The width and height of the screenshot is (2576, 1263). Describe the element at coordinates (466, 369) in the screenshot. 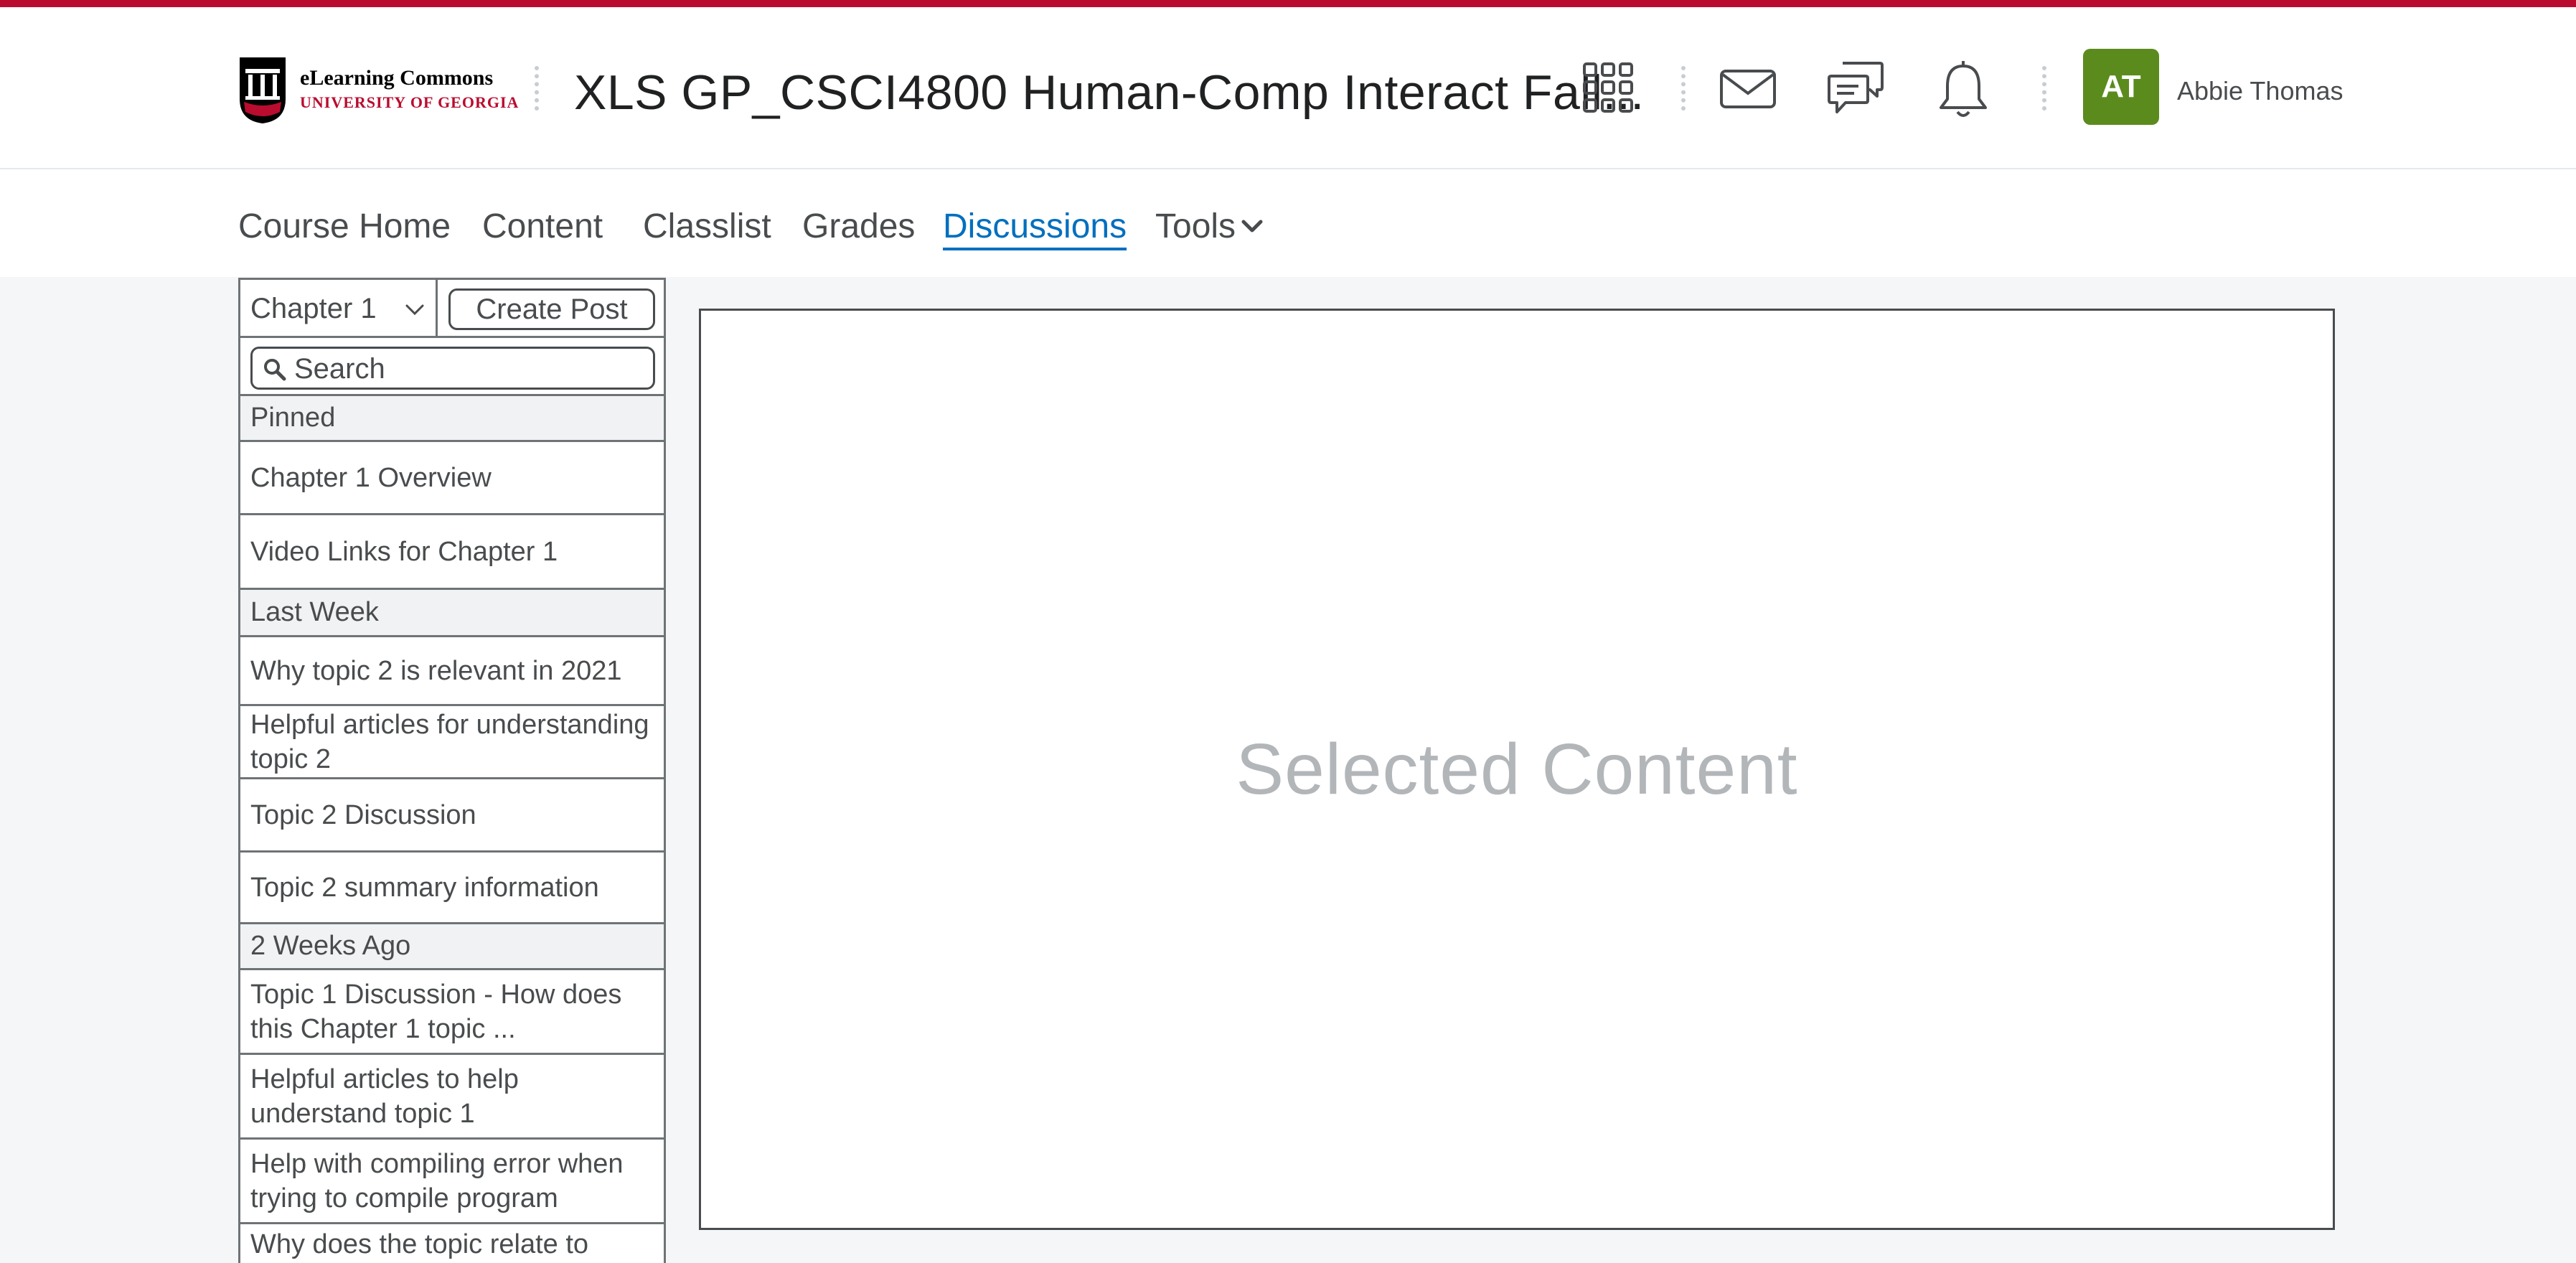

I see `search-input` at that location.